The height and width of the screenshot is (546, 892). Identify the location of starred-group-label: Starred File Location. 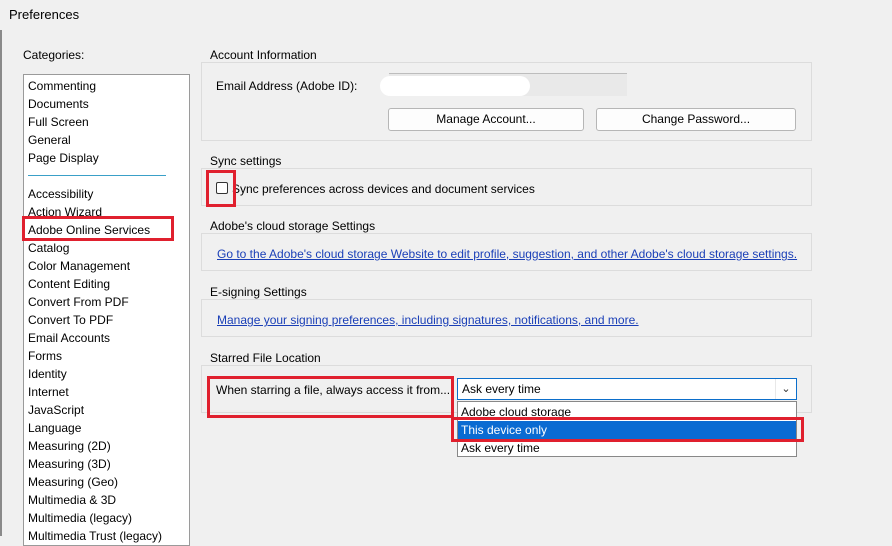
(265, 358).